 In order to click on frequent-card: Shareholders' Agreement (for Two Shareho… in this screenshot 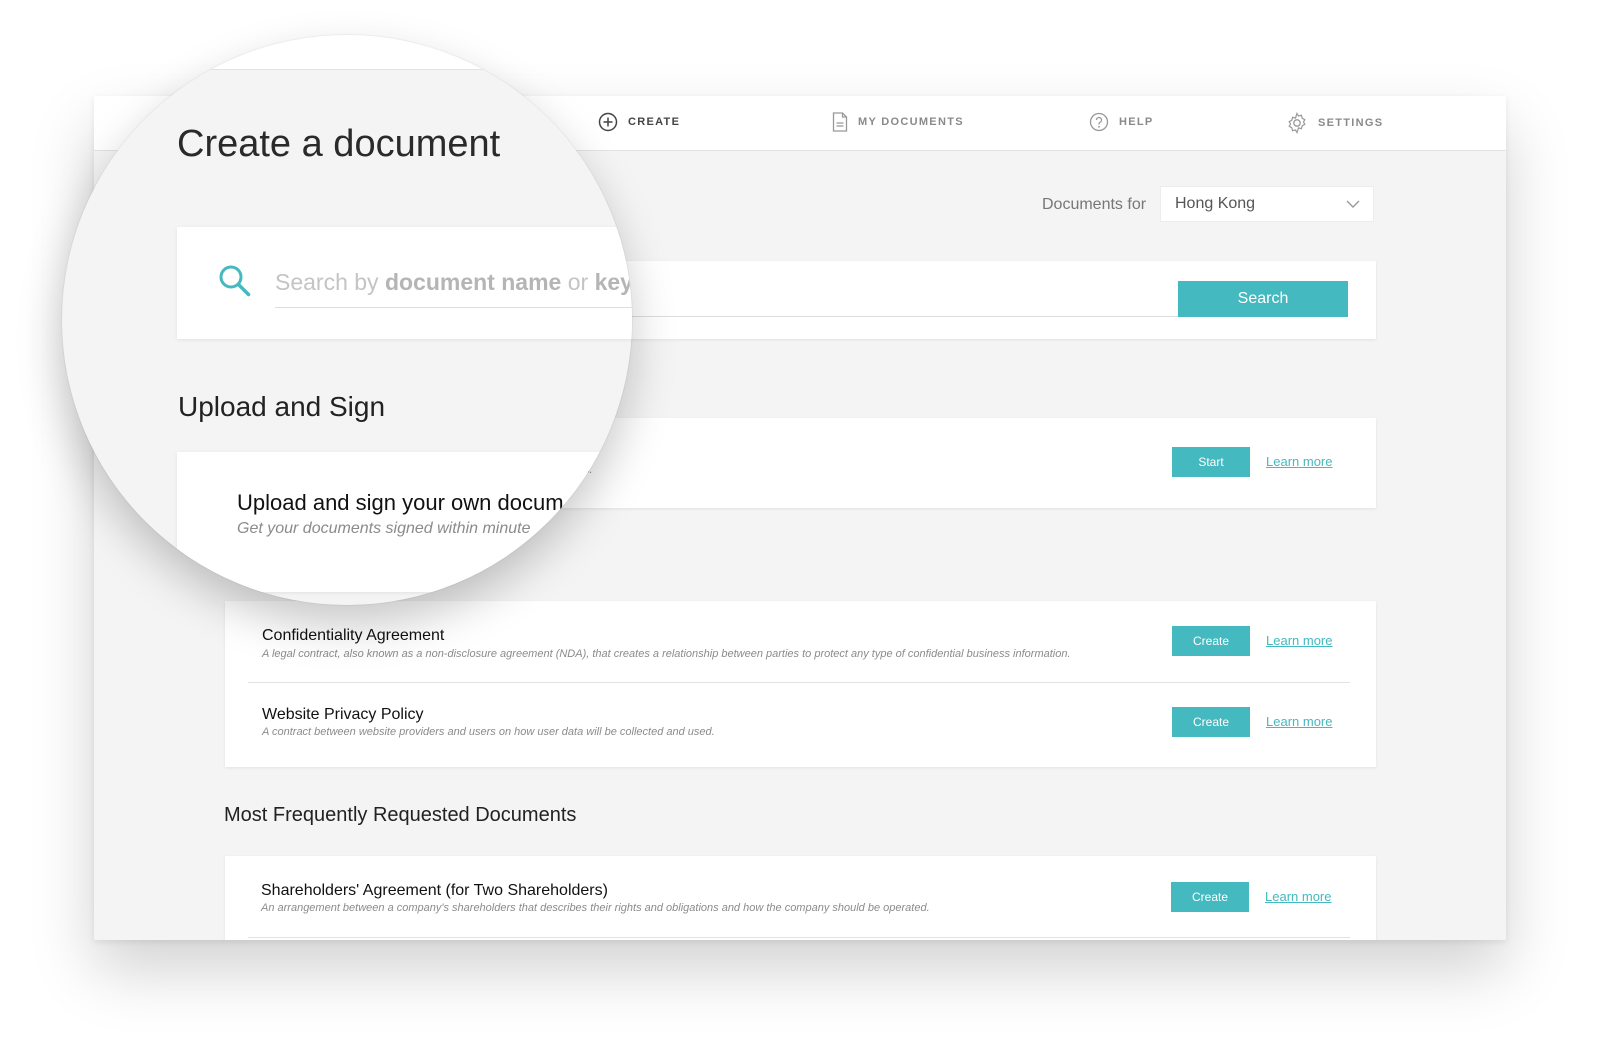, I will do `click(800, 898)`.